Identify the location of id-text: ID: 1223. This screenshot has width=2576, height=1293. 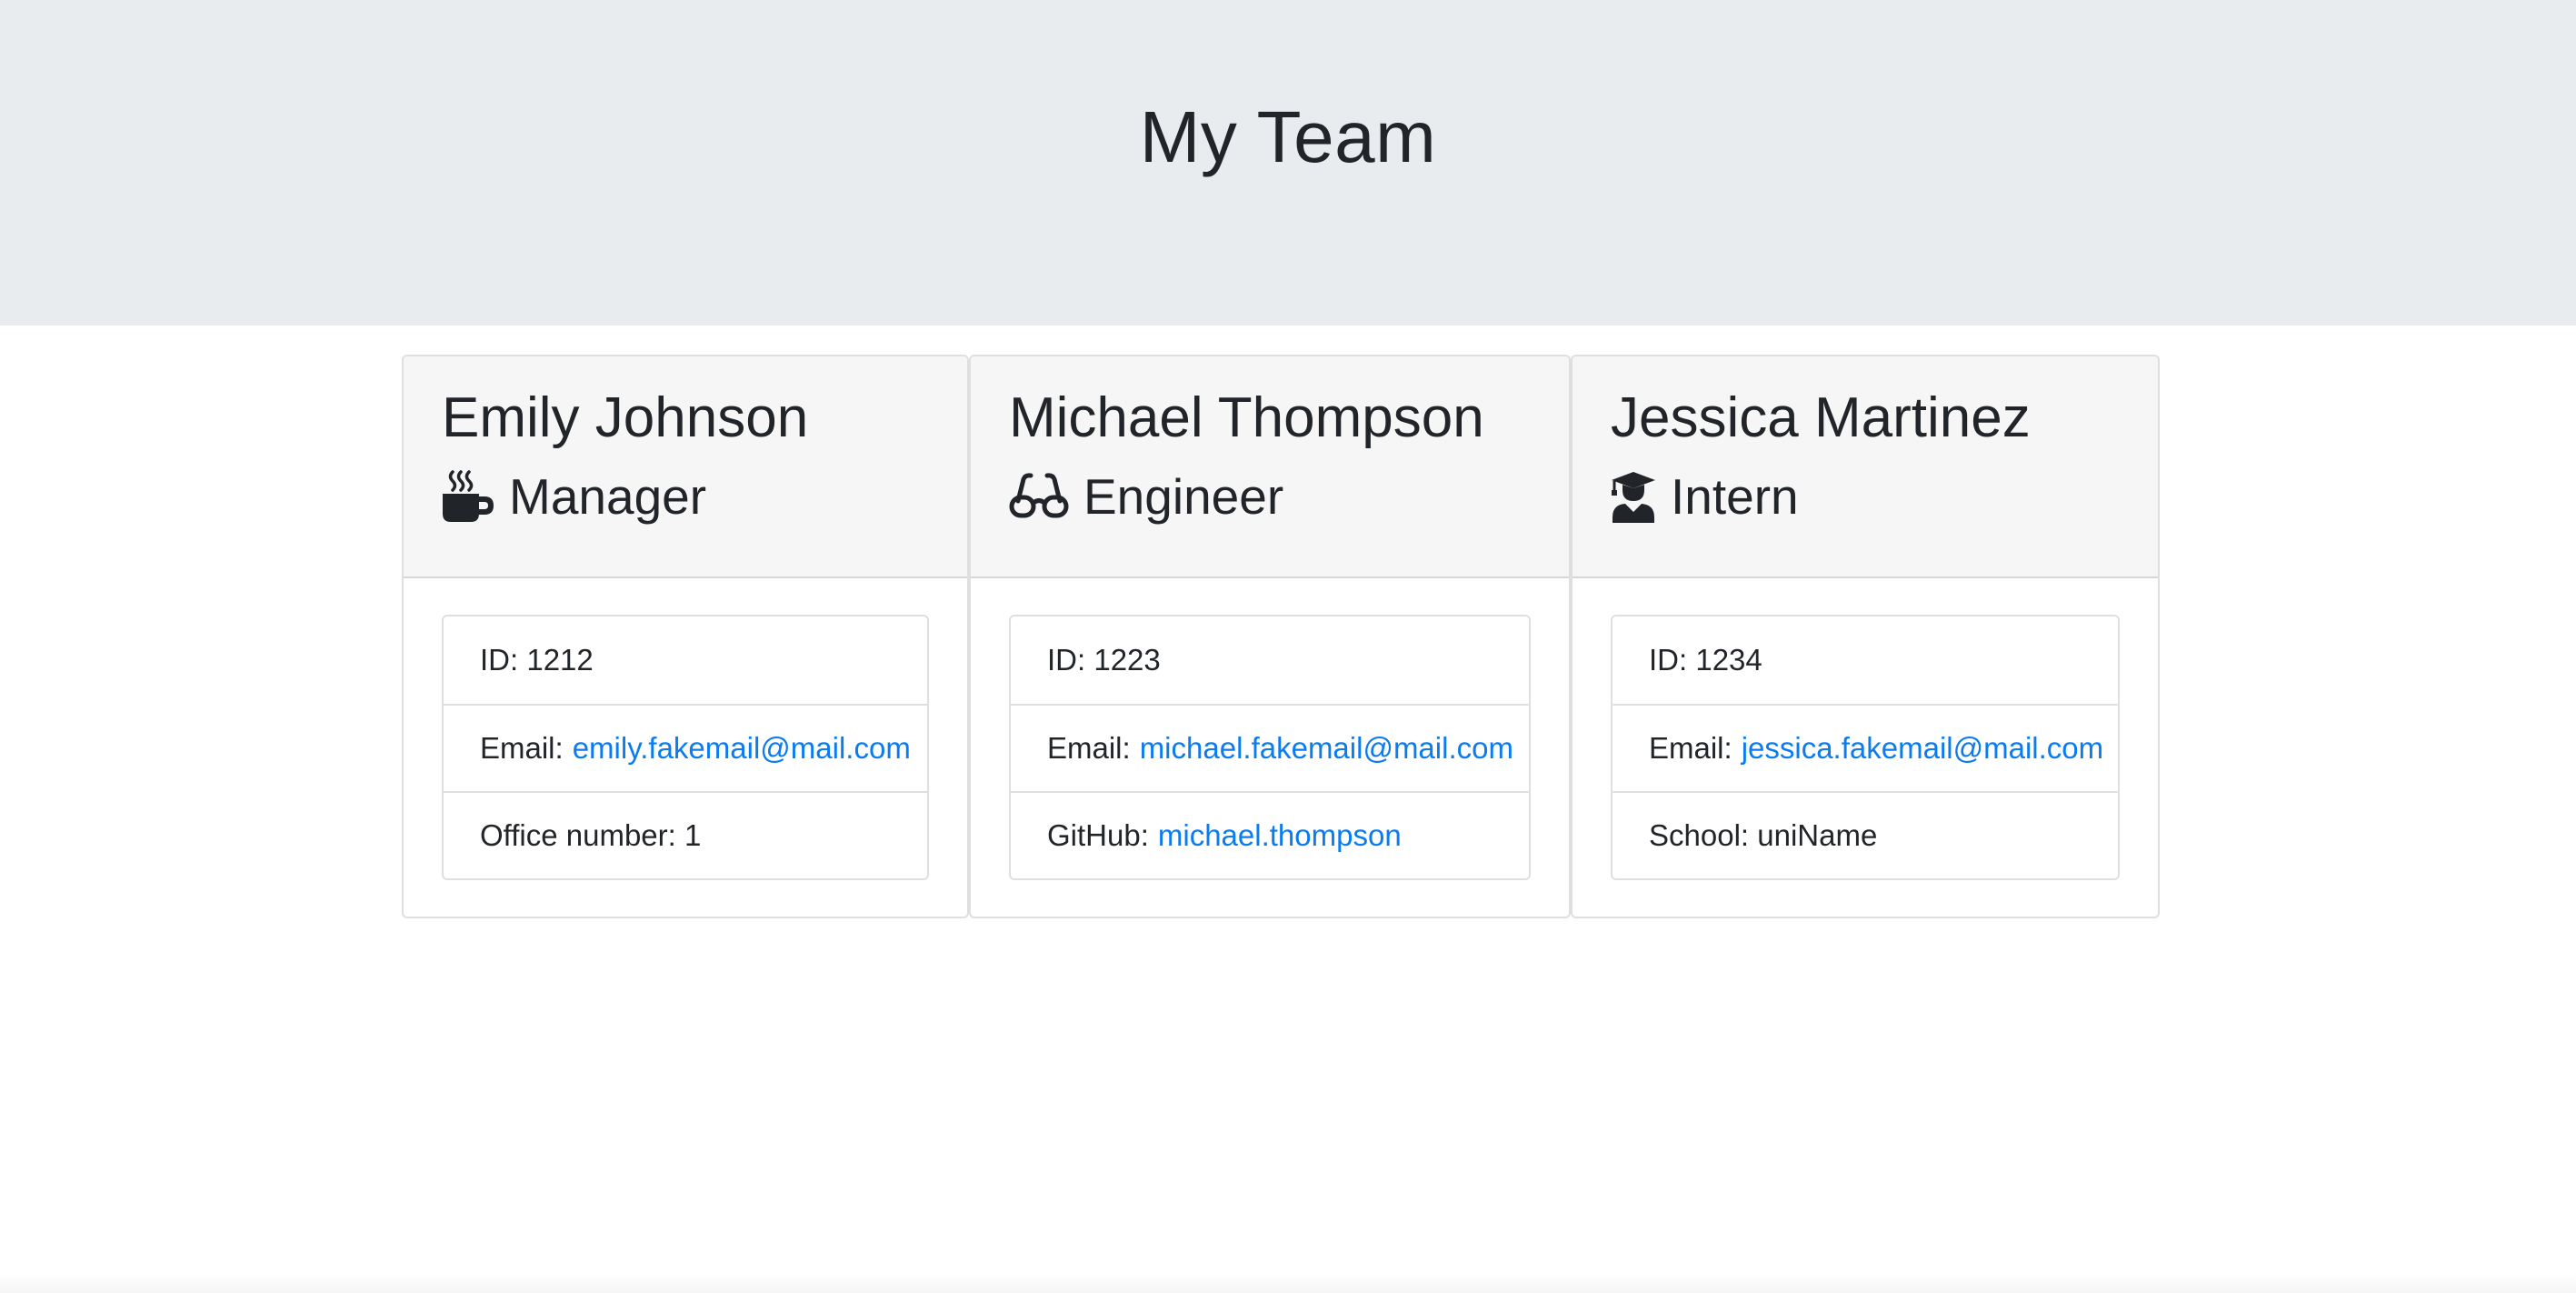
(1104, 660).